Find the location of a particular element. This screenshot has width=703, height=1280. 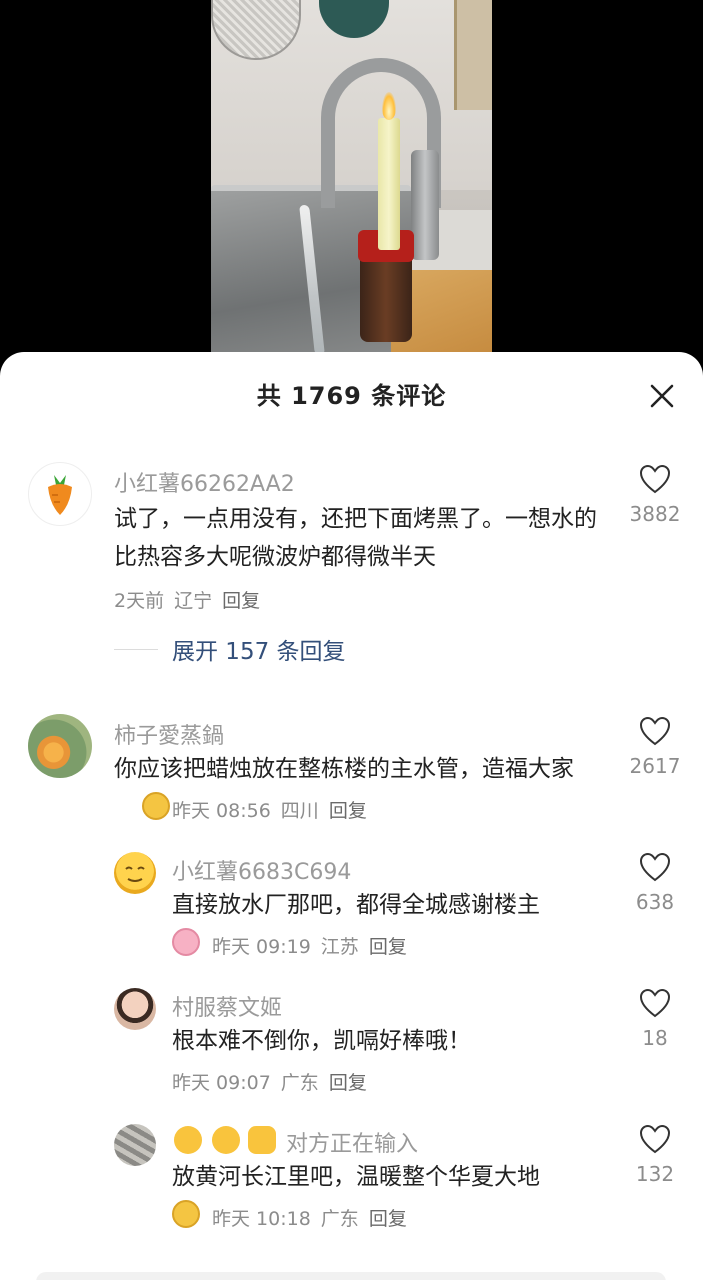

like-button: 18 is located at coordinates (655, 1019).